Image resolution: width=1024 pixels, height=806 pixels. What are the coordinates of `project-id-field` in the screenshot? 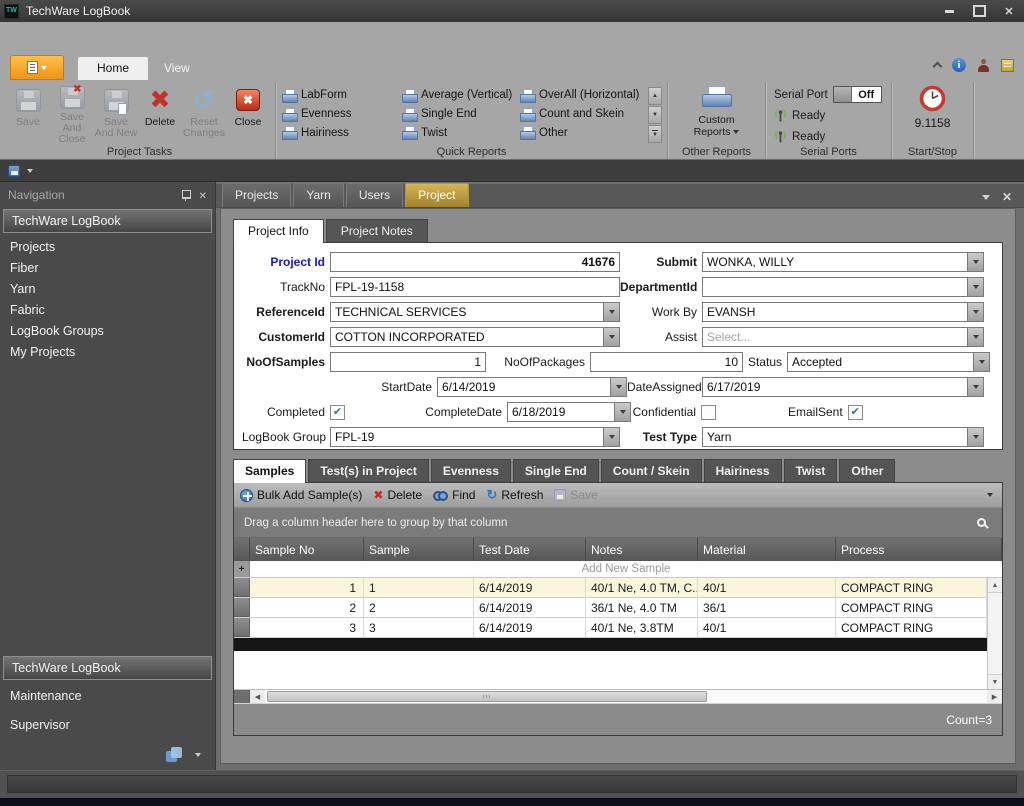 It's located at (475, 262).